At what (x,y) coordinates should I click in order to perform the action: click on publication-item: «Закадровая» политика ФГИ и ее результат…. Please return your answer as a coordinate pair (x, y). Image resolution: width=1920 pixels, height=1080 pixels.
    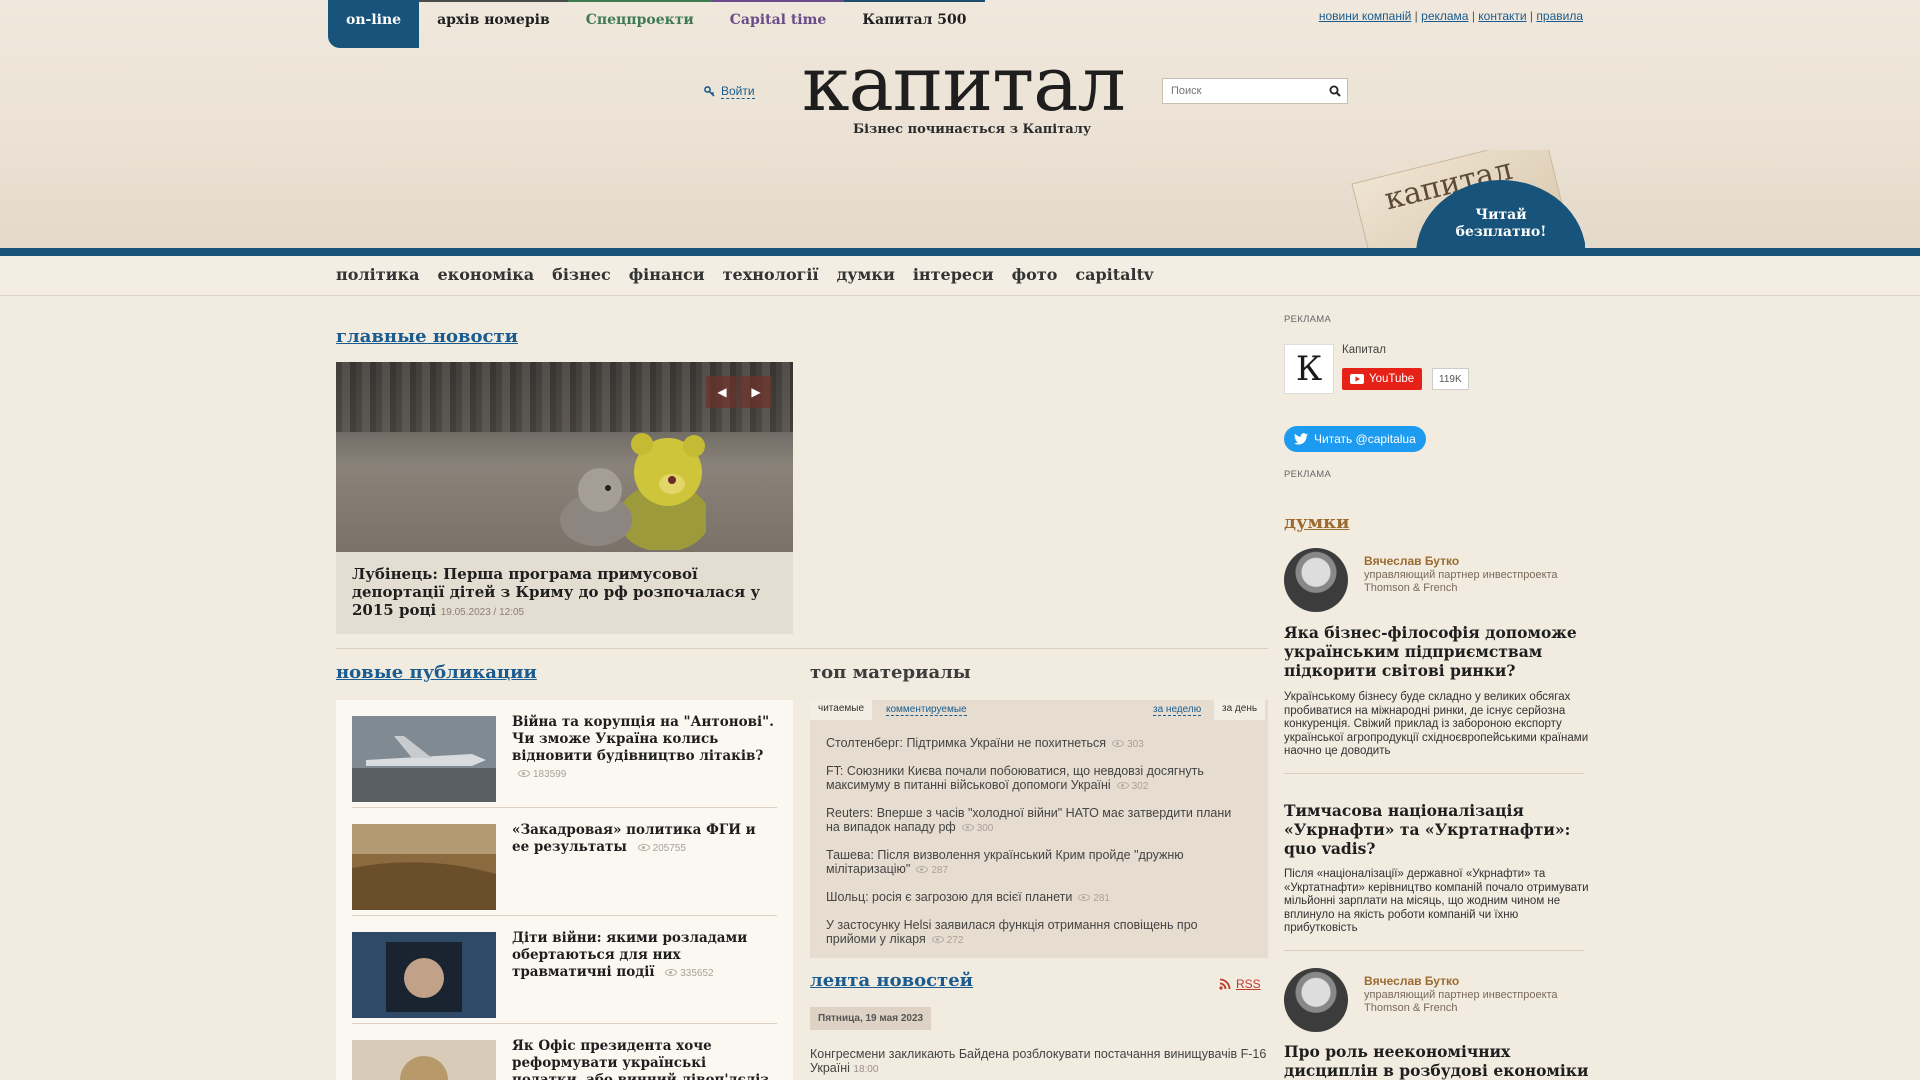
    Looking at the image, I should click on (564, 862).